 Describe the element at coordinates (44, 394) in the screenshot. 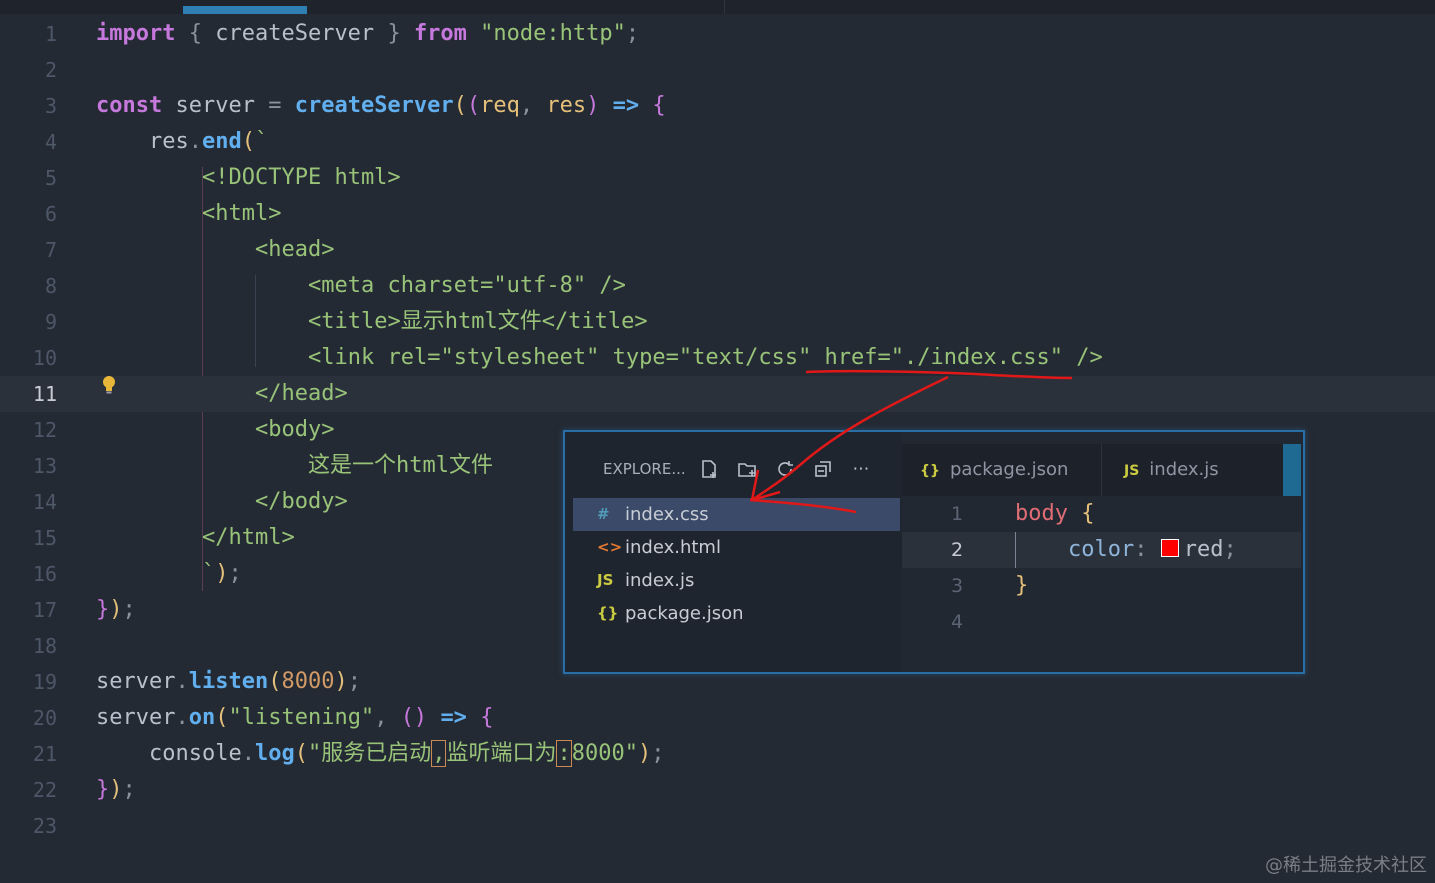

I see `line-number: 11` at that location.